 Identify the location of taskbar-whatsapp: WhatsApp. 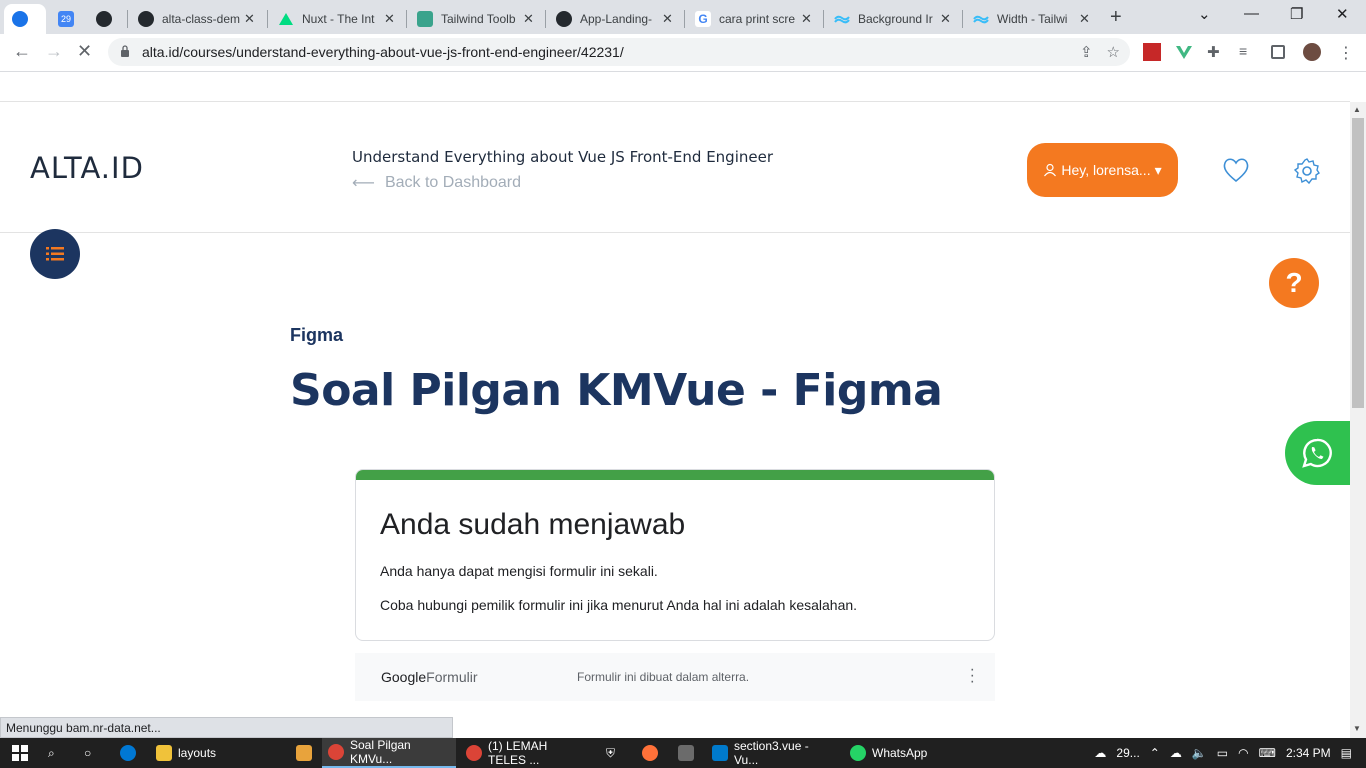
(904, 753).